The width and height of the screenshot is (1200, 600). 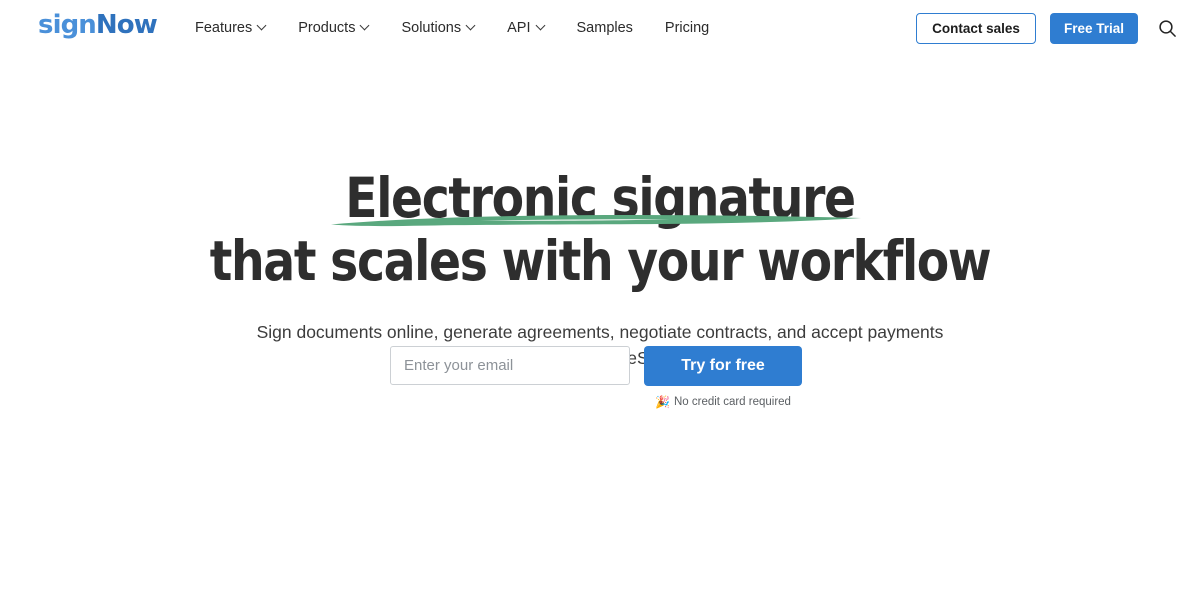 I want to click on nav-label: Features, so click(x=224, y=28).